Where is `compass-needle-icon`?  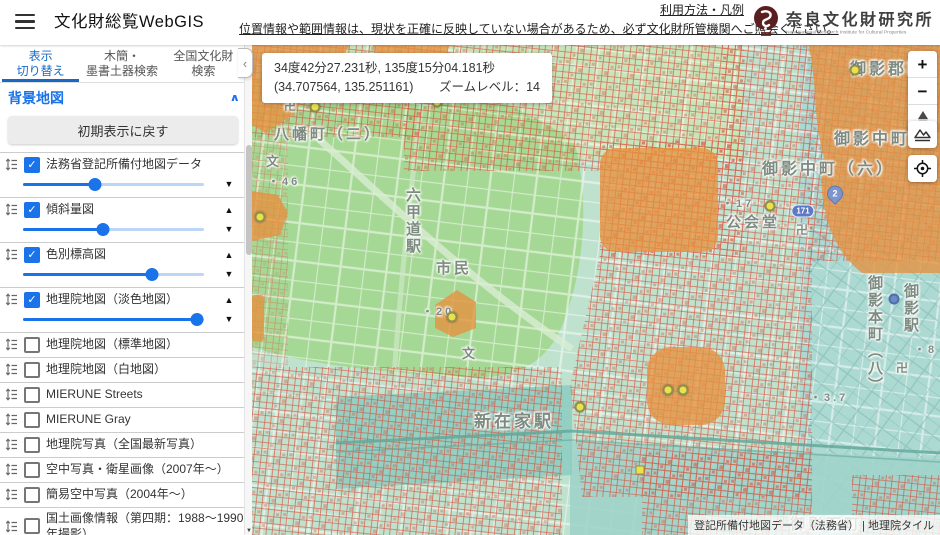 compass-needle-icon is located at coordinates (922, 114).